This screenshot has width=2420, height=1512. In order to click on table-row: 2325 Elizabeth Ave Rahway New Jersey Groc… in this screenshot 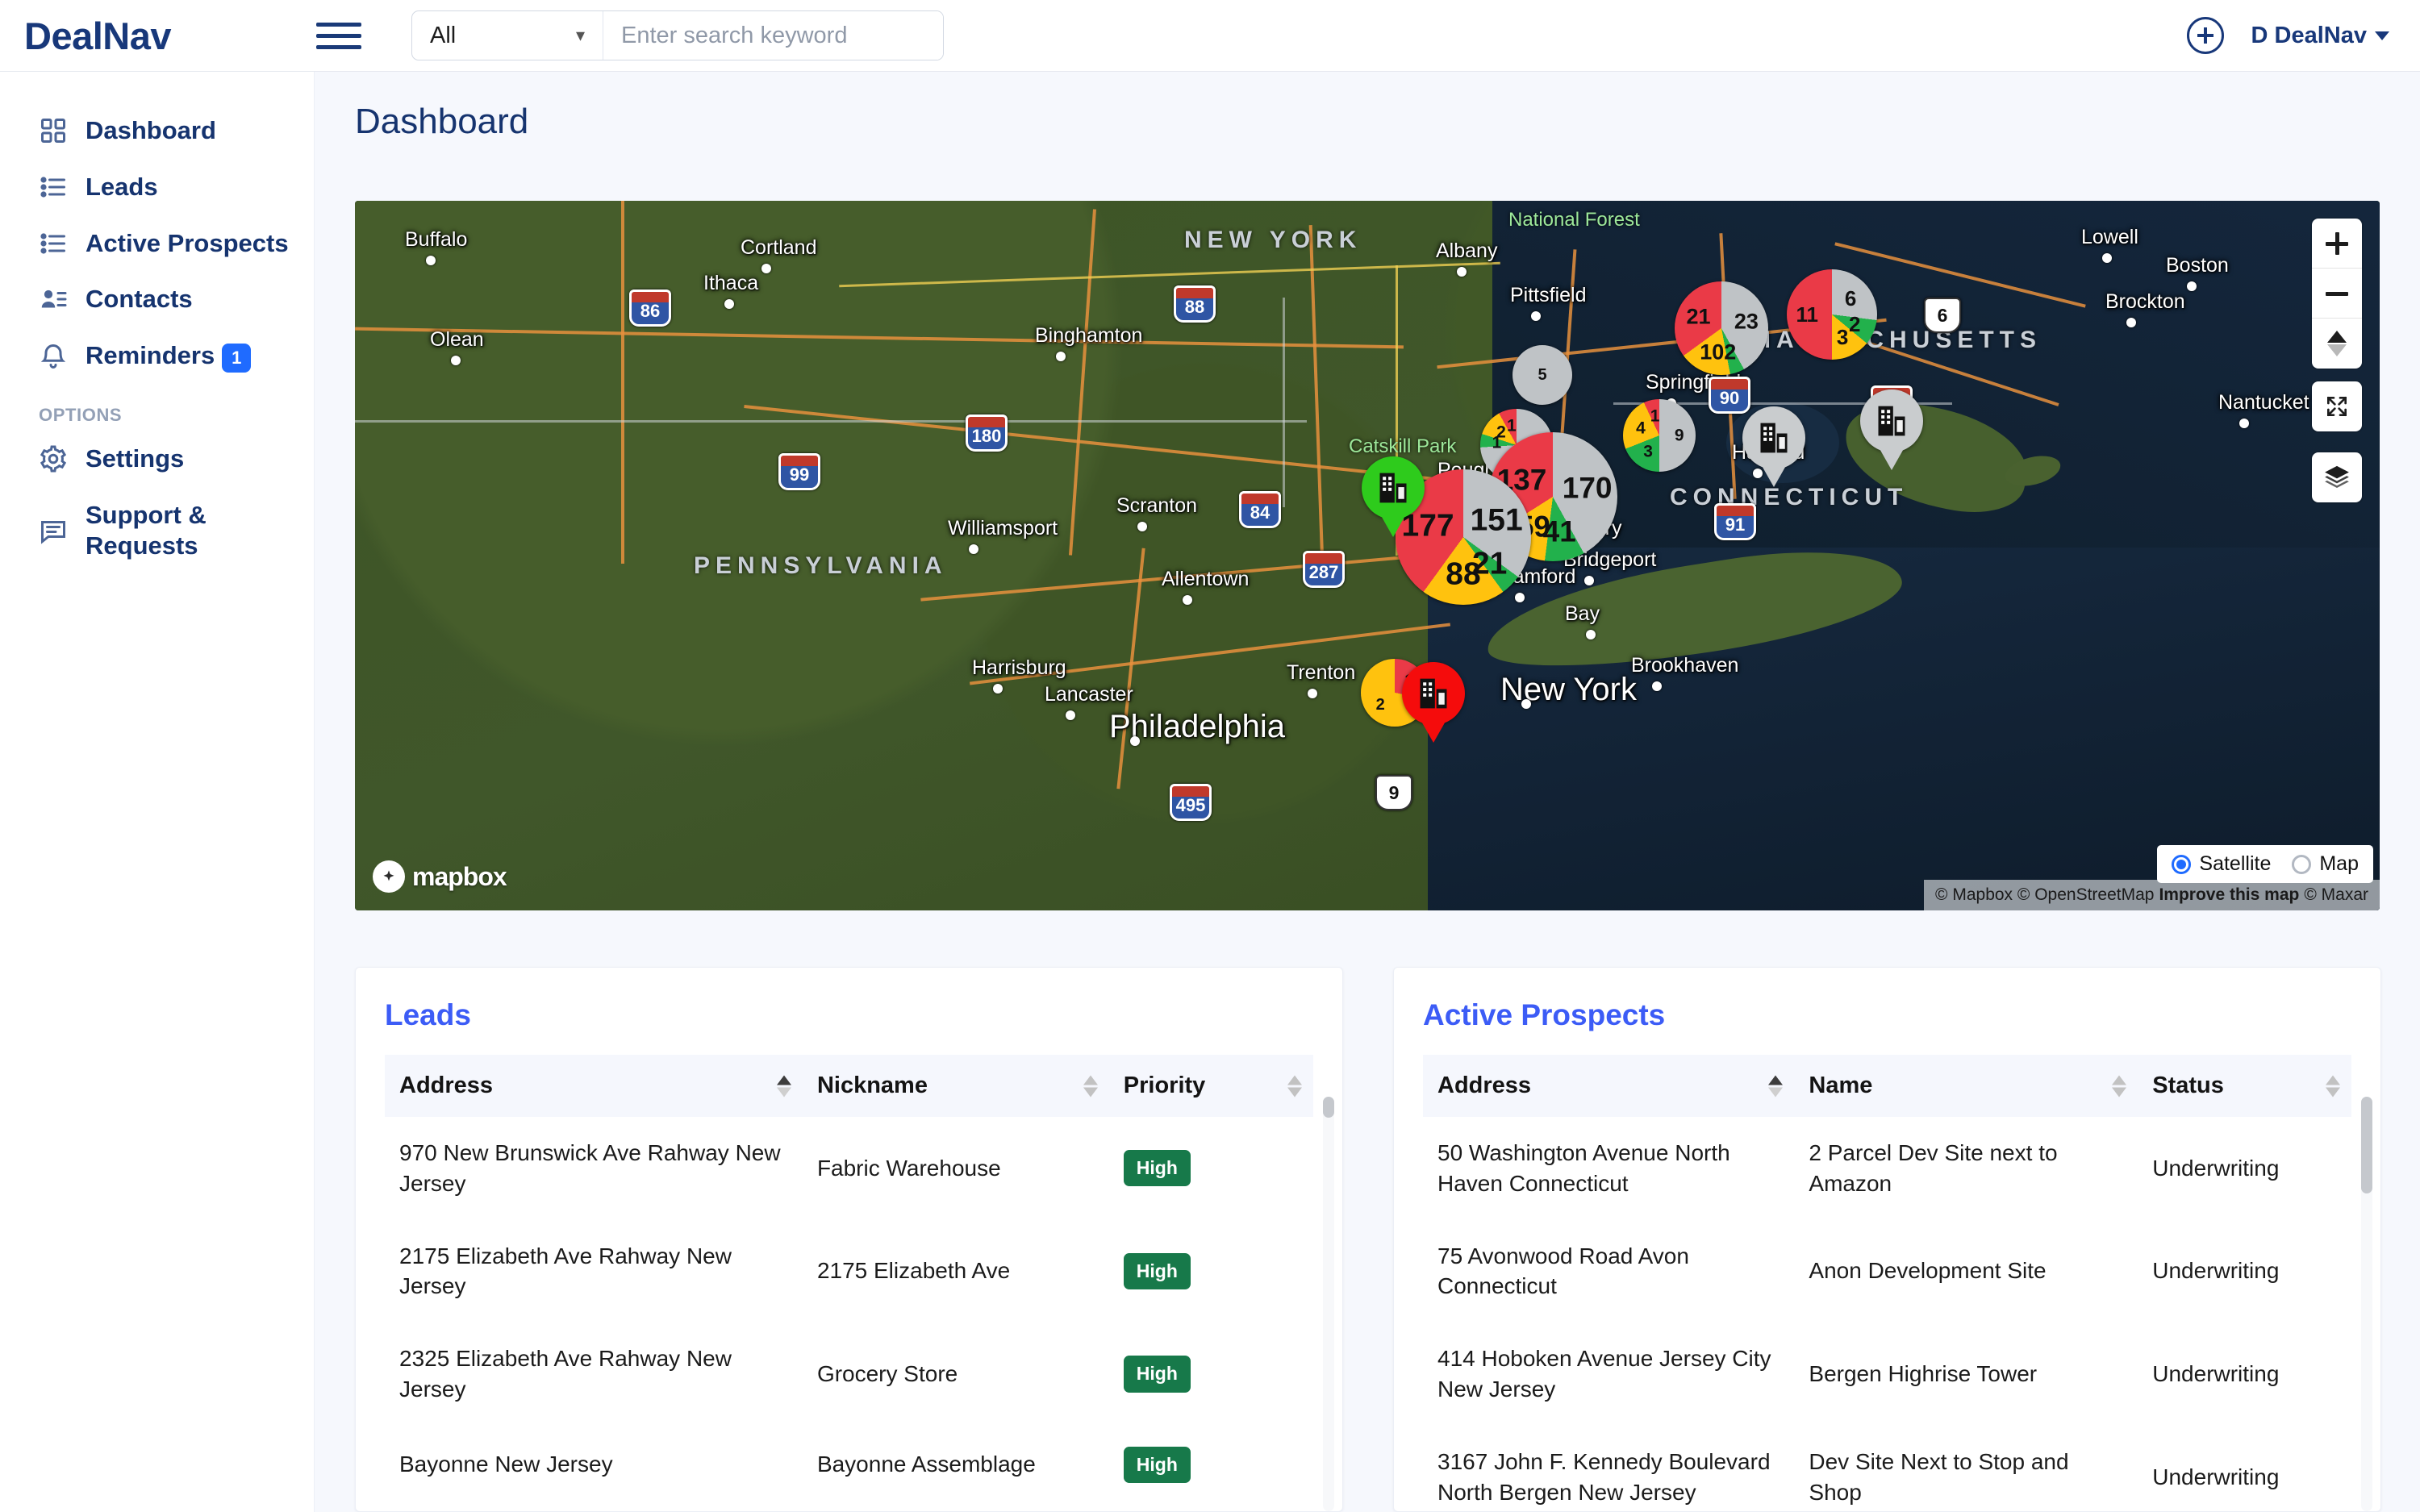, I will do `click(849, 1374)`.